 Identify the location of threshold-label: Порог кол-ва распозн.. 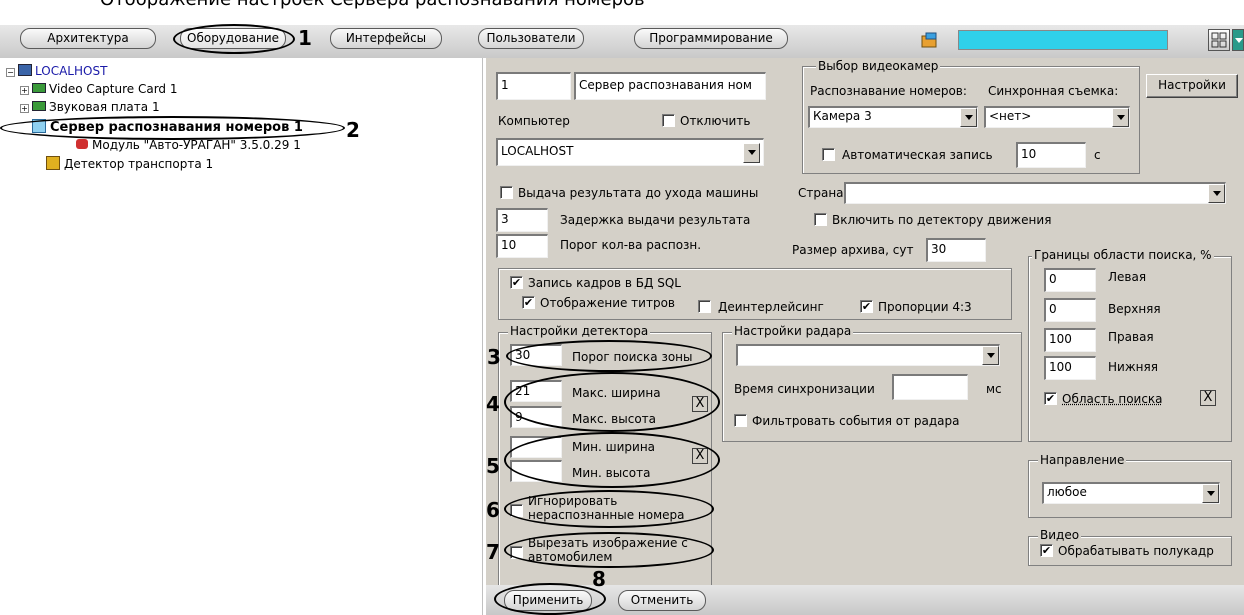
(631, 245).